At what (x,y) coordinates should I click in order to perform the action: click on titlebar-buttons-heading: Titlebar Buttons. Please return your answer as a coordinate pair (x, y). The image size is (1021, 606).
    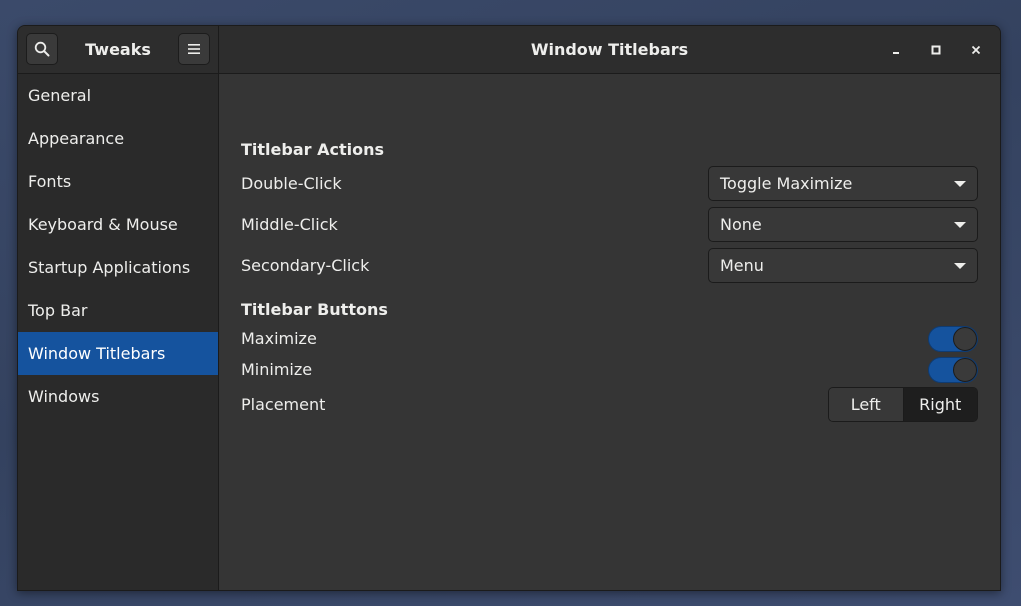
    Looking at the image, I should click on (314, 309).